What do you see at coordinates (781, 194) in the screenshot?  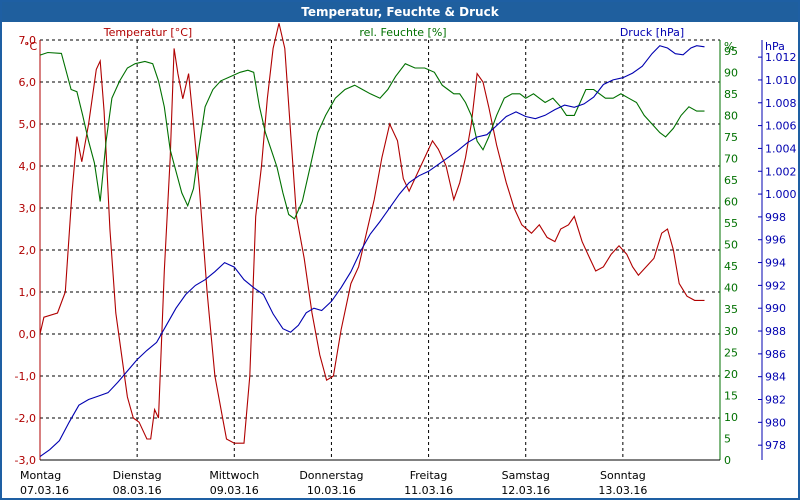 I see `press-tick-label: 1.000` at bounding box center [781, 194].